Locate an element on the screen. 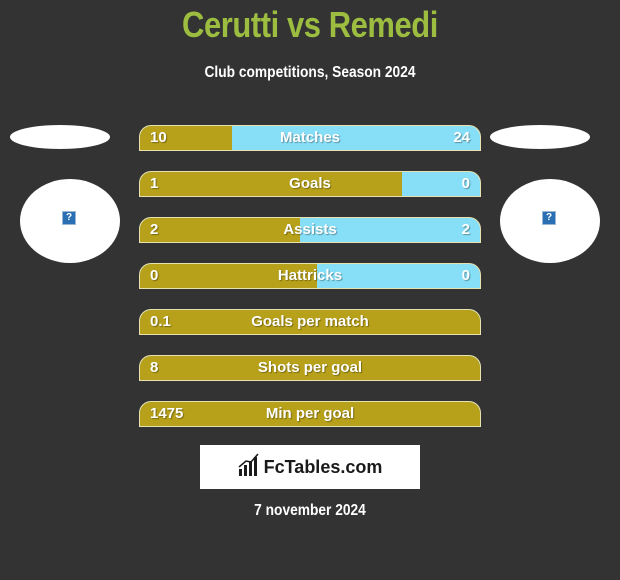  stat-row-hattricks: 0 Hattricks 0 is located at coordinates (310, 276).